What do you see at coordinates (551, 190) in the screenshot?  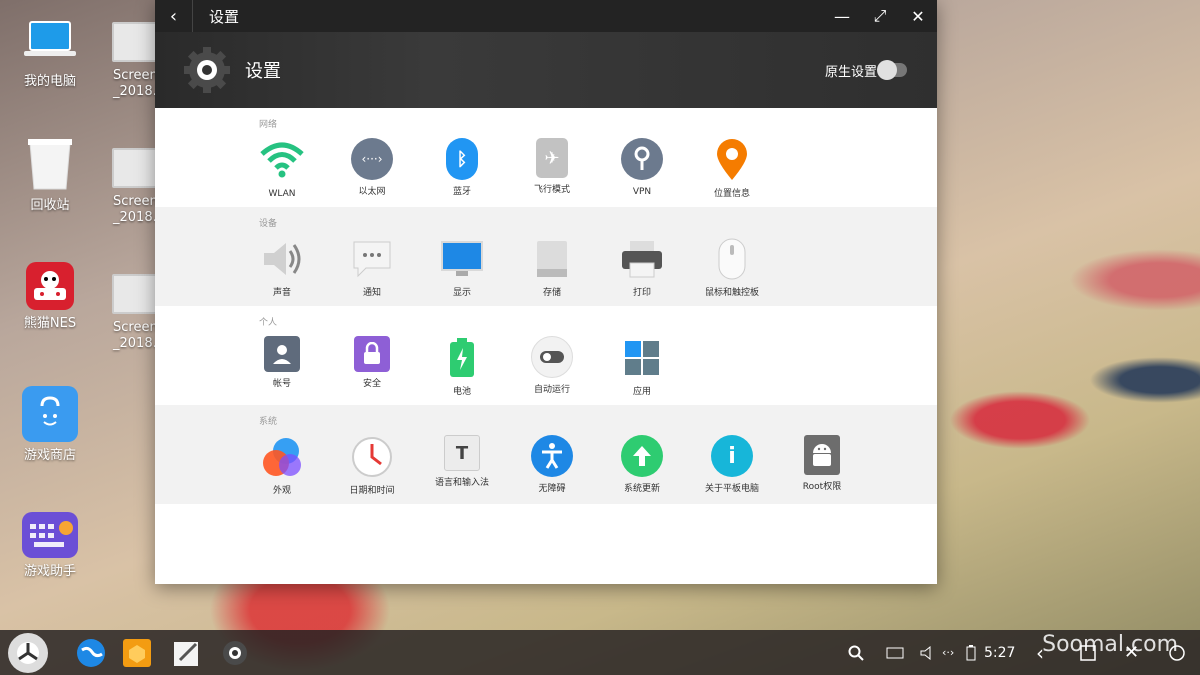 I see `settings-item-label: 飞行模式` at bounding box center [551, 190].